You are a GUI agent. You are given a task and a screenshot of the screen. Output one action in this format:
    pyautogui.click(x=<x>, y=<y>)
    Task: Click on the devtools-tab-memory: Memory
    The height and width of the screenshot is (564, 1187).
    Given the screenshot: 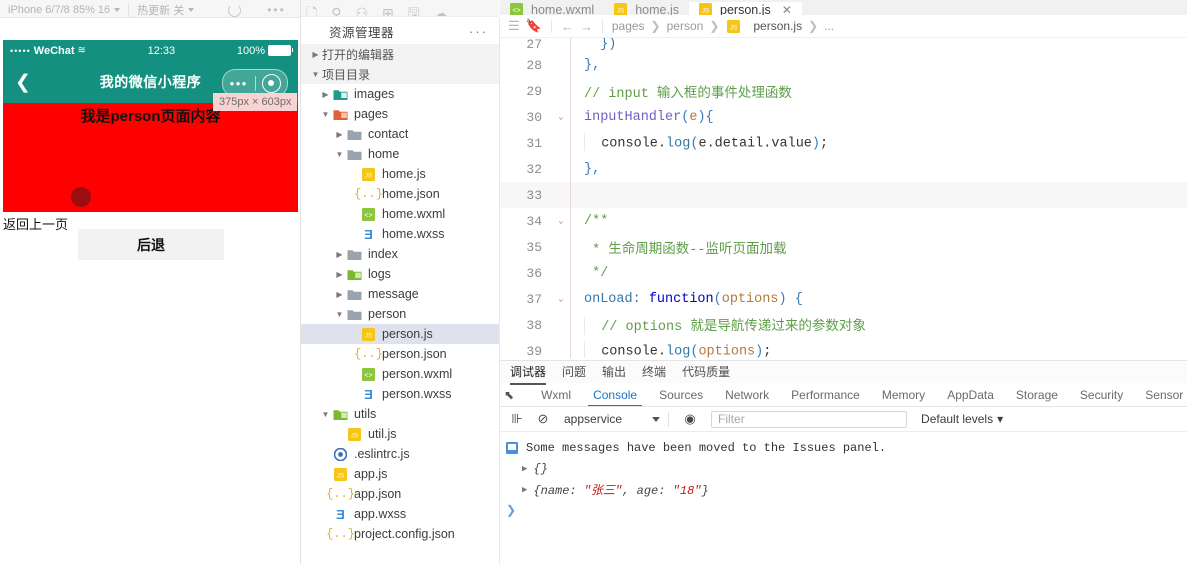 What is the action you would take?
    pyautogui.click(x=903, y=394)
    